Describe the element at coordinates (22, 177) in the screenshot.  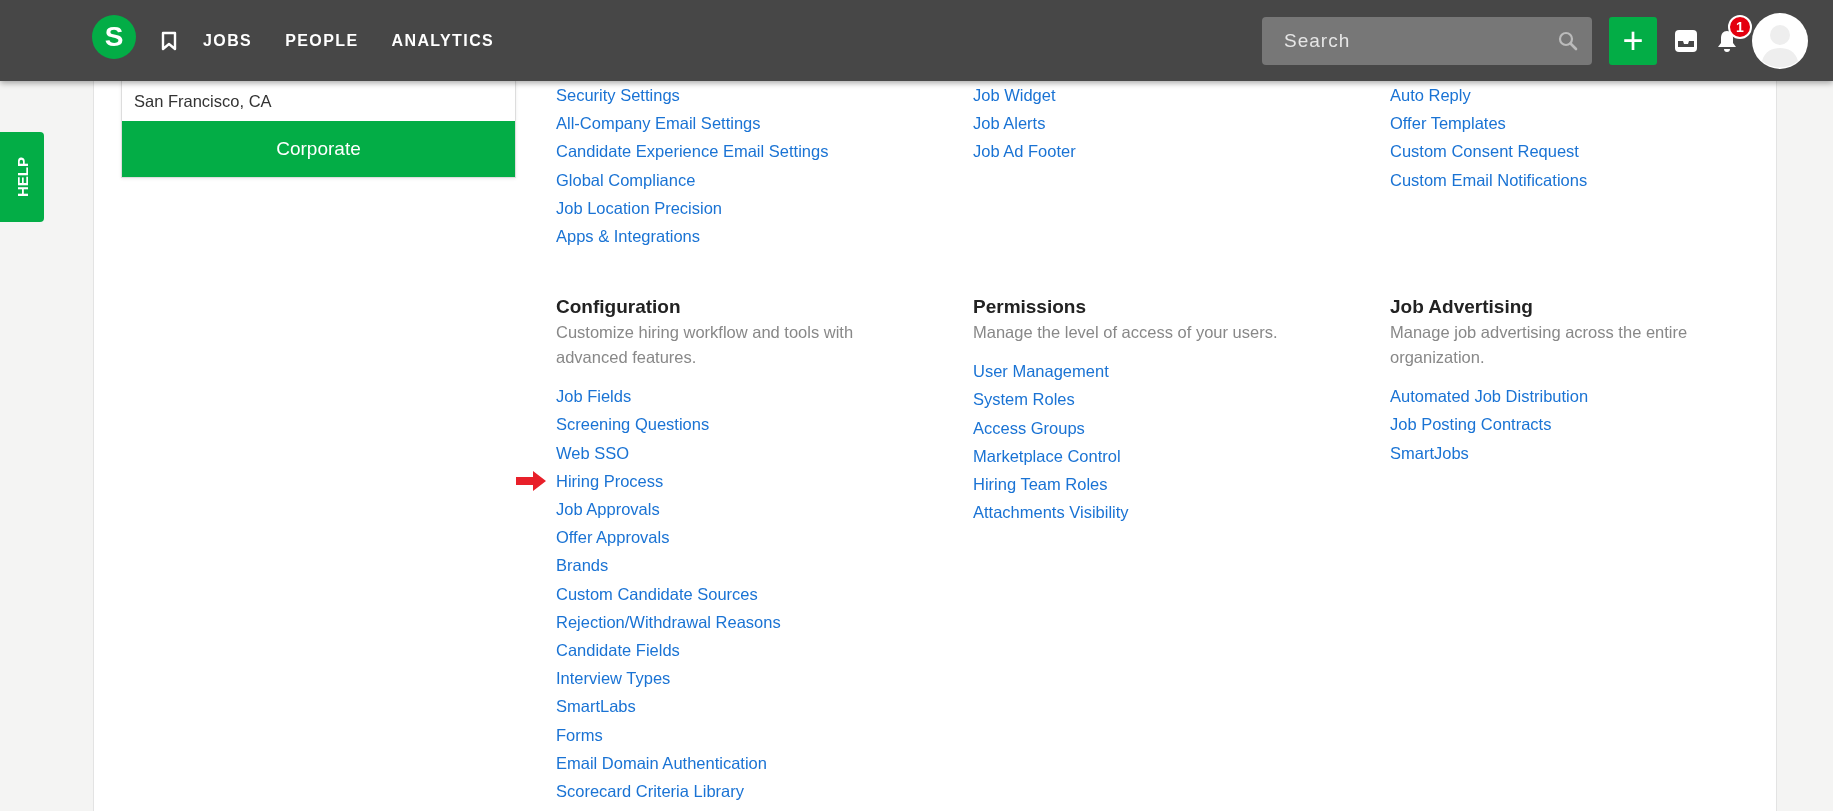
I see `help-tab: HELP` at that location.